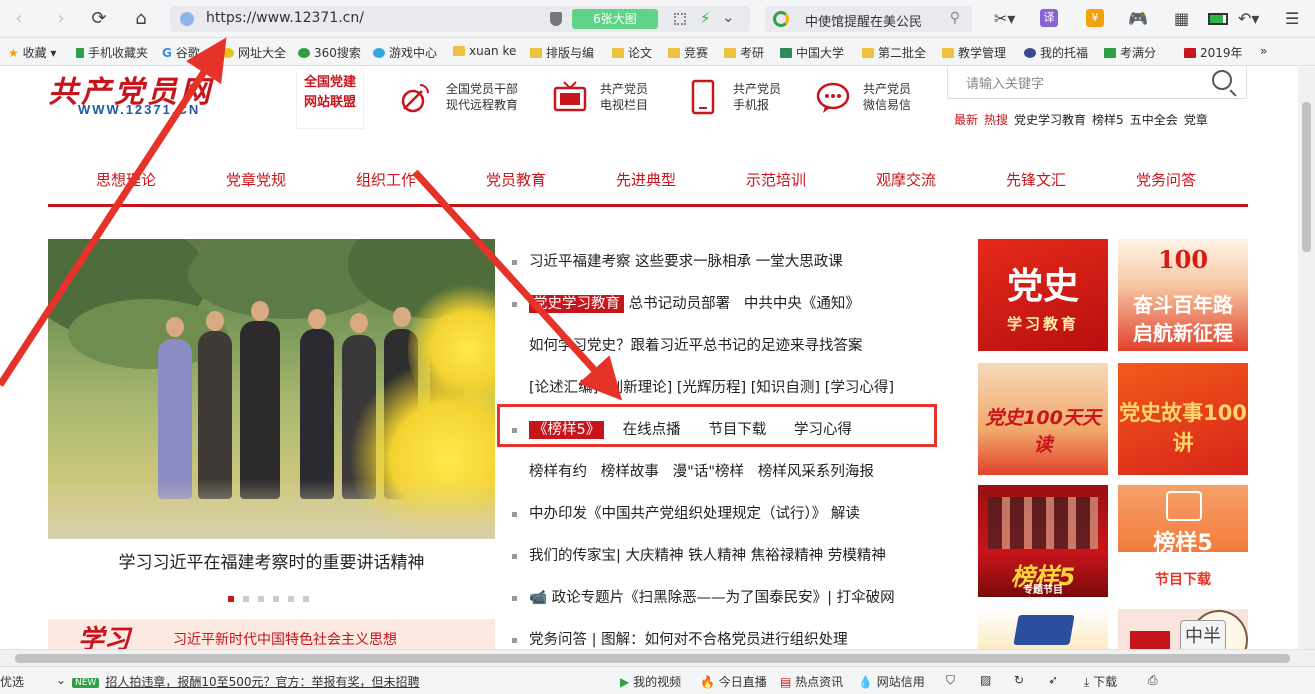 The image size is (1315, 694). I want to click on bookmark-item: 游戏中心, so click(405, 52).